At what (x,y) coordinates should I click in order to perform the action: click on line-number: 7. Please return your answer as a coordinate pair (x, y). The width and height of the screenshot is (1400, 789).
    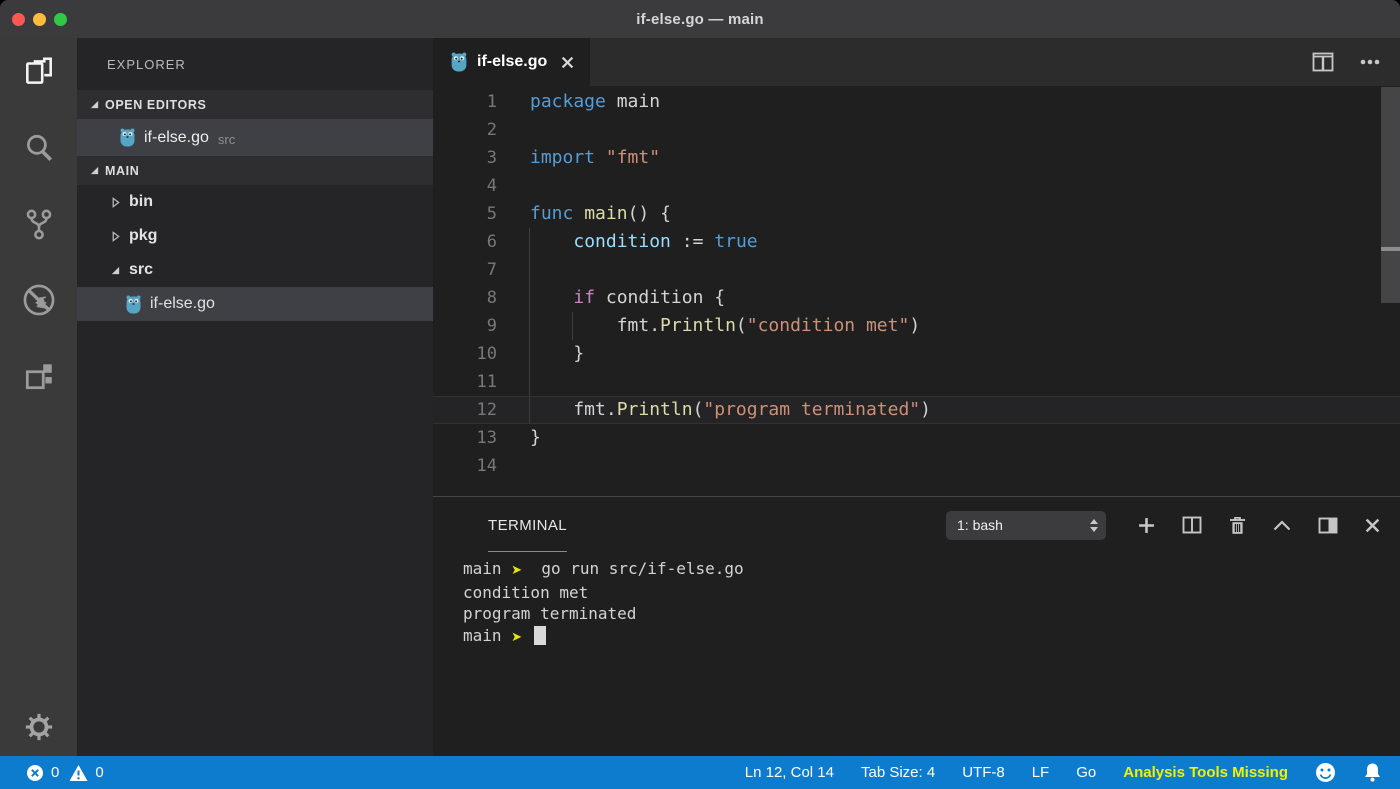
    Looking at the image, I should click on (491, 270).